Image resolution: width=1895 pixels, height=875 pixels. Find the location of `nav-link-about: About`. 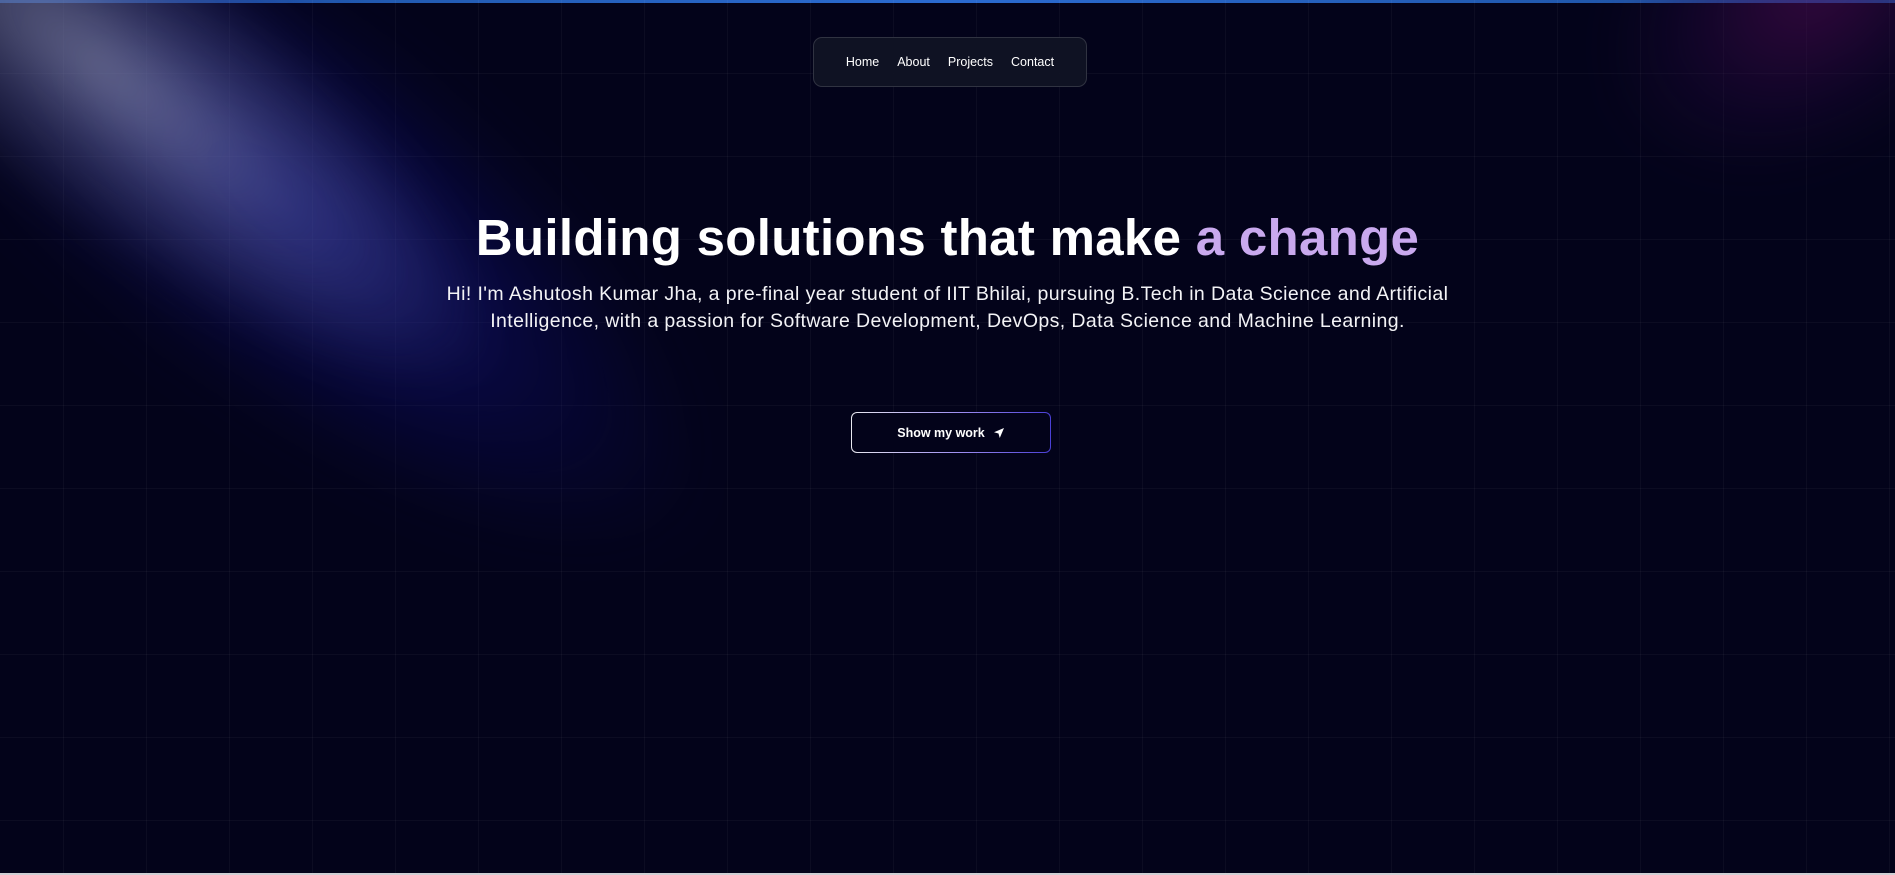

nav-link-about: About is located at coordinates (913, 62).